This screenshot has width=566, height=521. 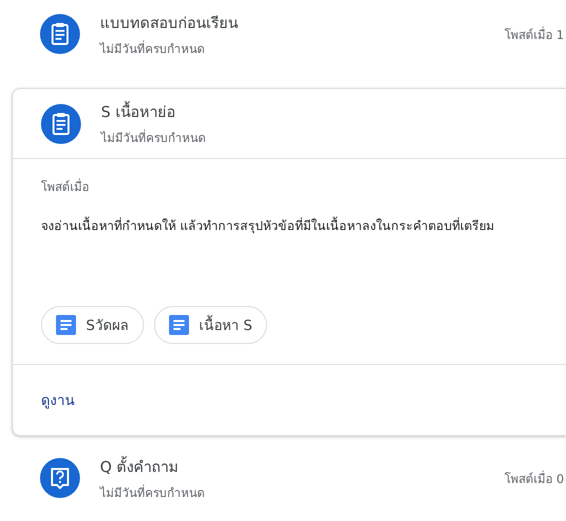 I want to click on posted-date-text: โพสต์เมื่อ 1, so click(x=534, y=35).